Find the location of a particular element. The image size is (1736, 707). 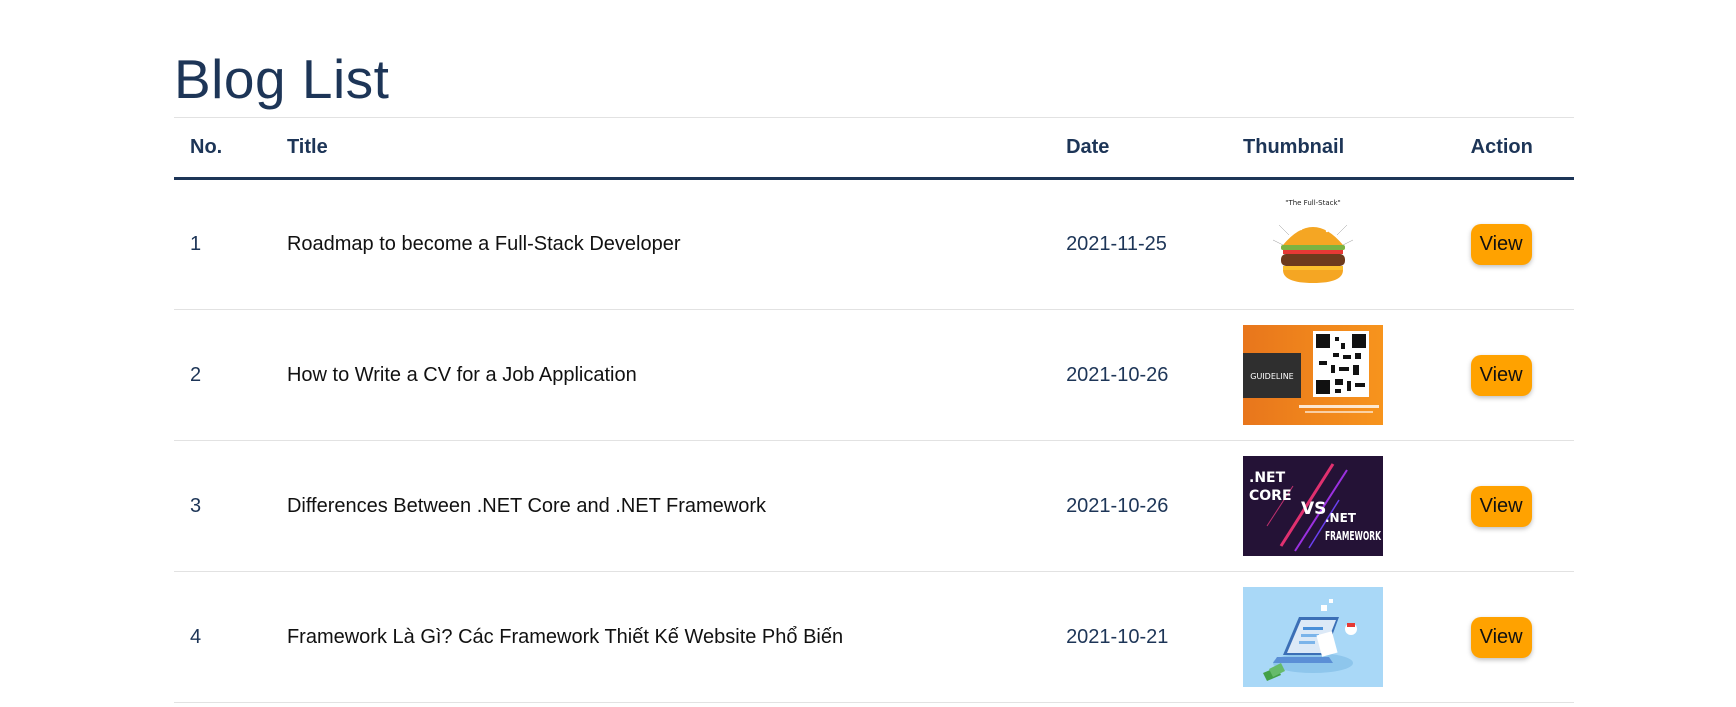

thumbnail-caption: "The Full-Stack" is located at coordinates (1313, 203).